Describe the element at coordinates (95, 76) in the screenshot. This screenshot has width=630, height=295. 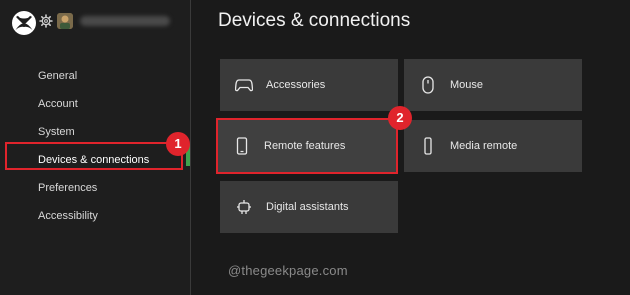
I see `sidebar-item-general: General` at that location.